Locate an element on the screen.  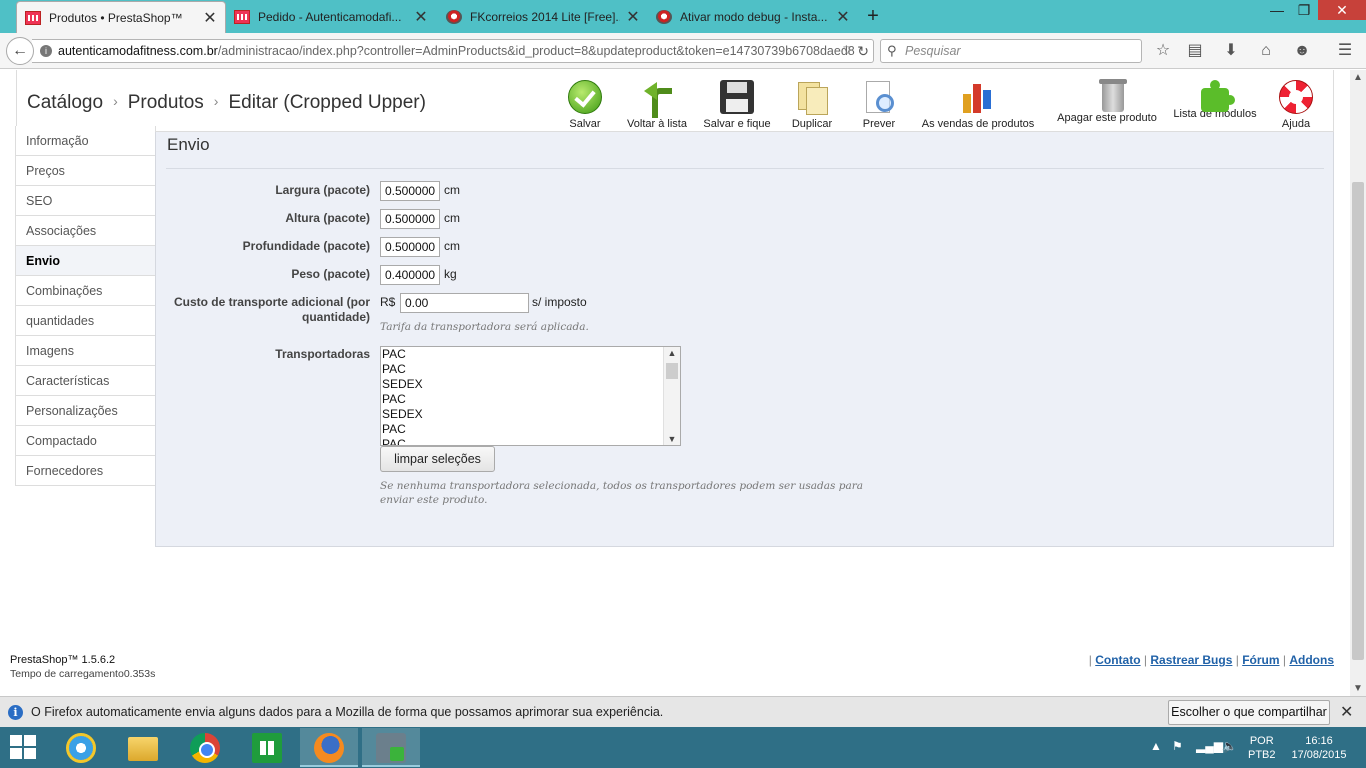
info-icon: i is located at coordinates (15, 712).